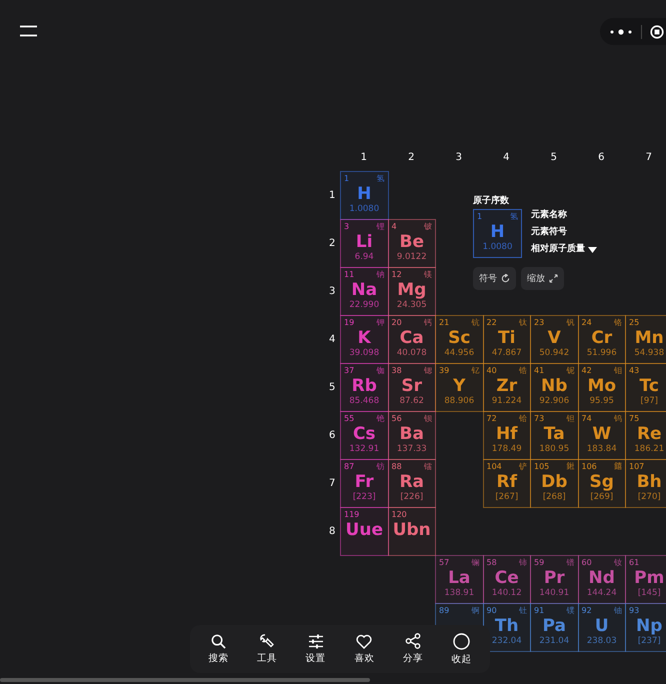  What do you see at coordinates (601, 157) in the screenshot?
I see `group-number: 6` at bounding box center [601, 157].